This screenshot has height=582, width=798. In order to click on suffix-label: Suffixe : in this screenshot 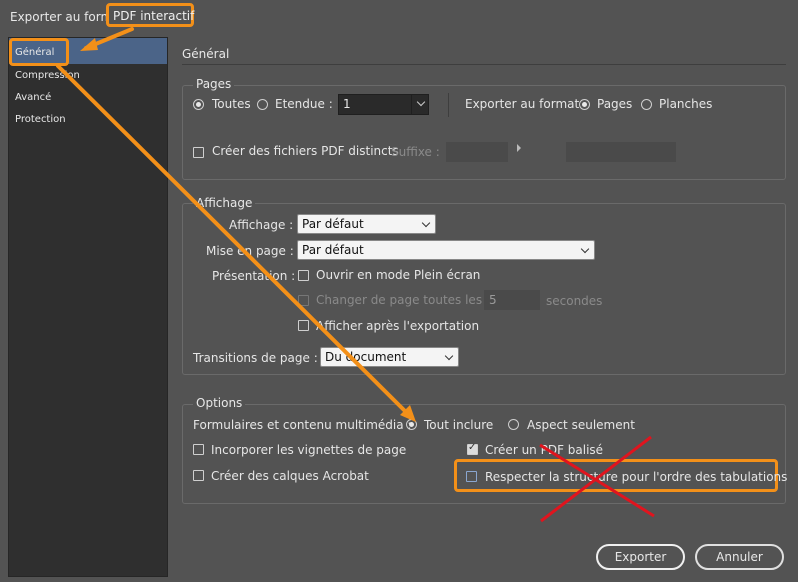, I will do `click(415, 152)`.